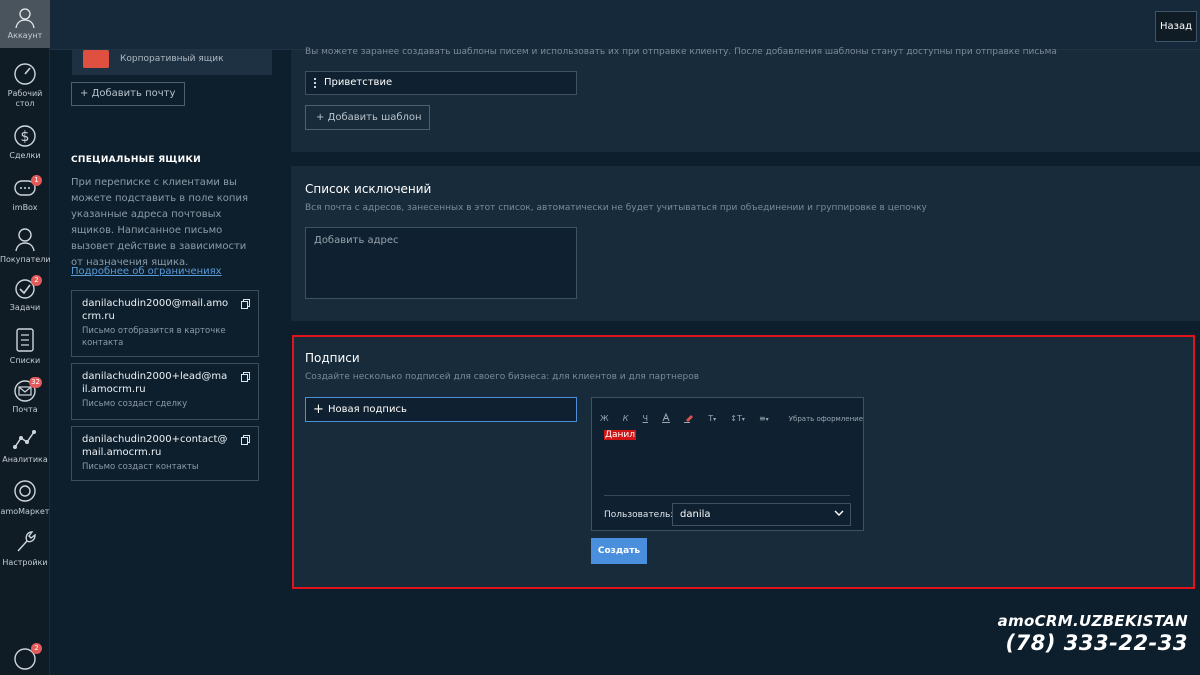 The height and width of the screenshot is (675, 1200). Describe the element at coordinates (604, 418) in the screenshot. I see `bold-button: Ж` at that location.